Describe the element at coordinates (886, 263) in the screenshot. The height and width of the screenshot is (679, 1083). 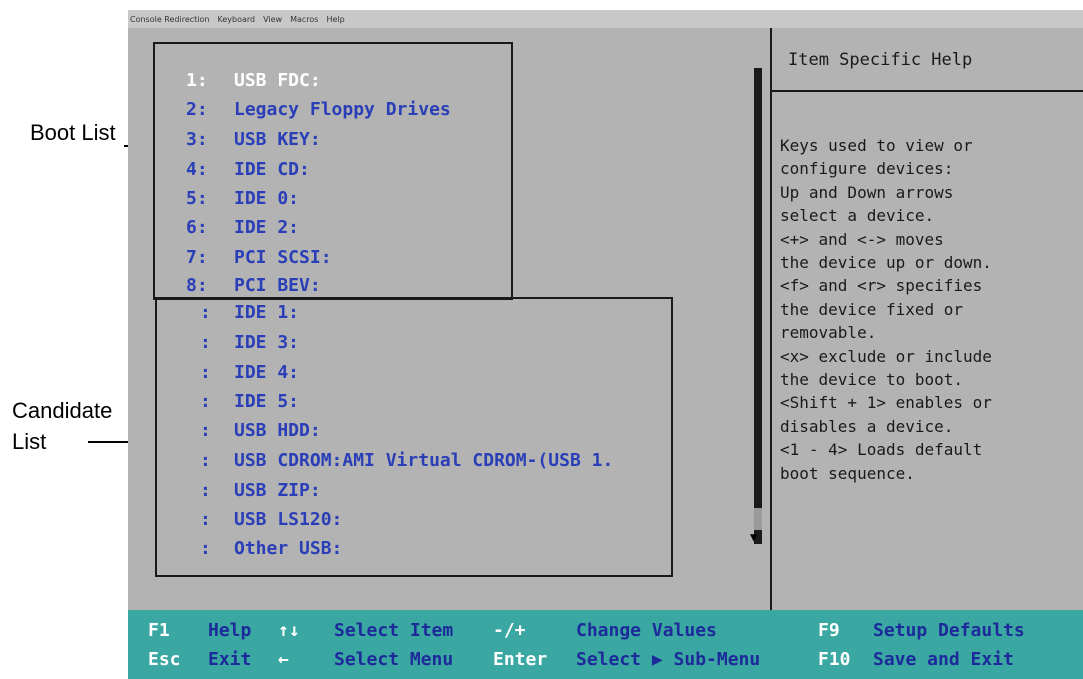
I see `help-line: the device up or down.` at that location.